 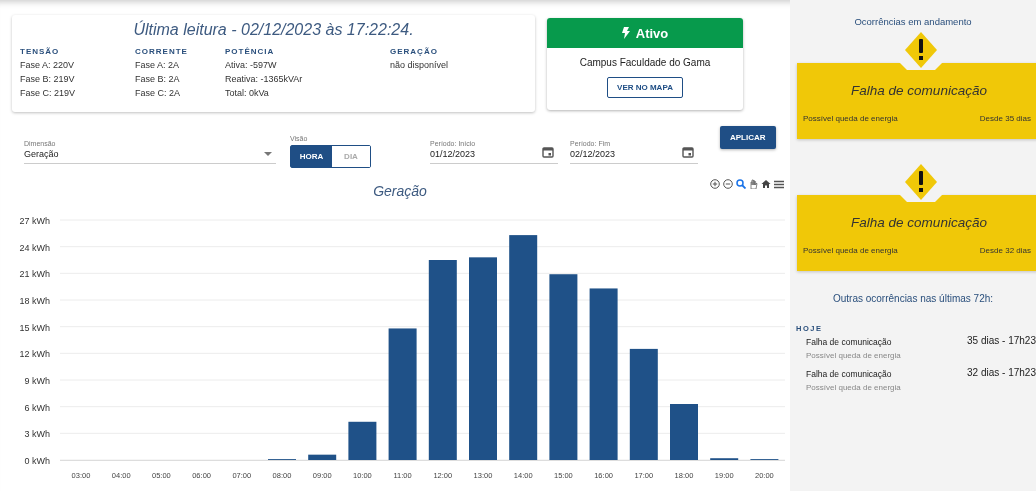 I want to click on occurrence-time: 35 dias - 17h23, so click(x=1001, y=341).